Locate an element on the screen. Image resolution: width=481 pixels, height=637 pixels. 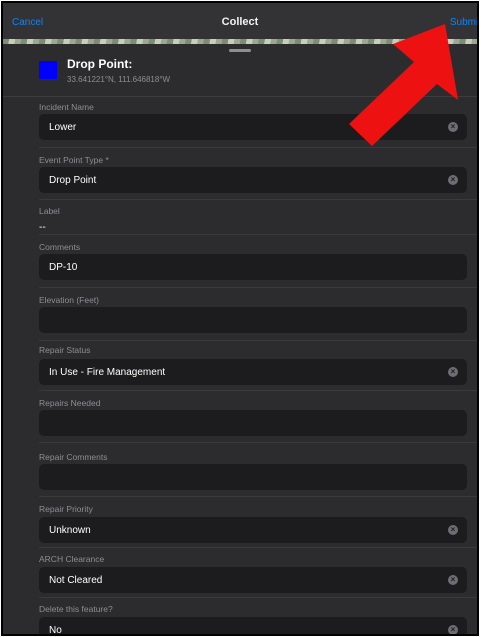
field-label: Label is located at coordinates (49, 211).